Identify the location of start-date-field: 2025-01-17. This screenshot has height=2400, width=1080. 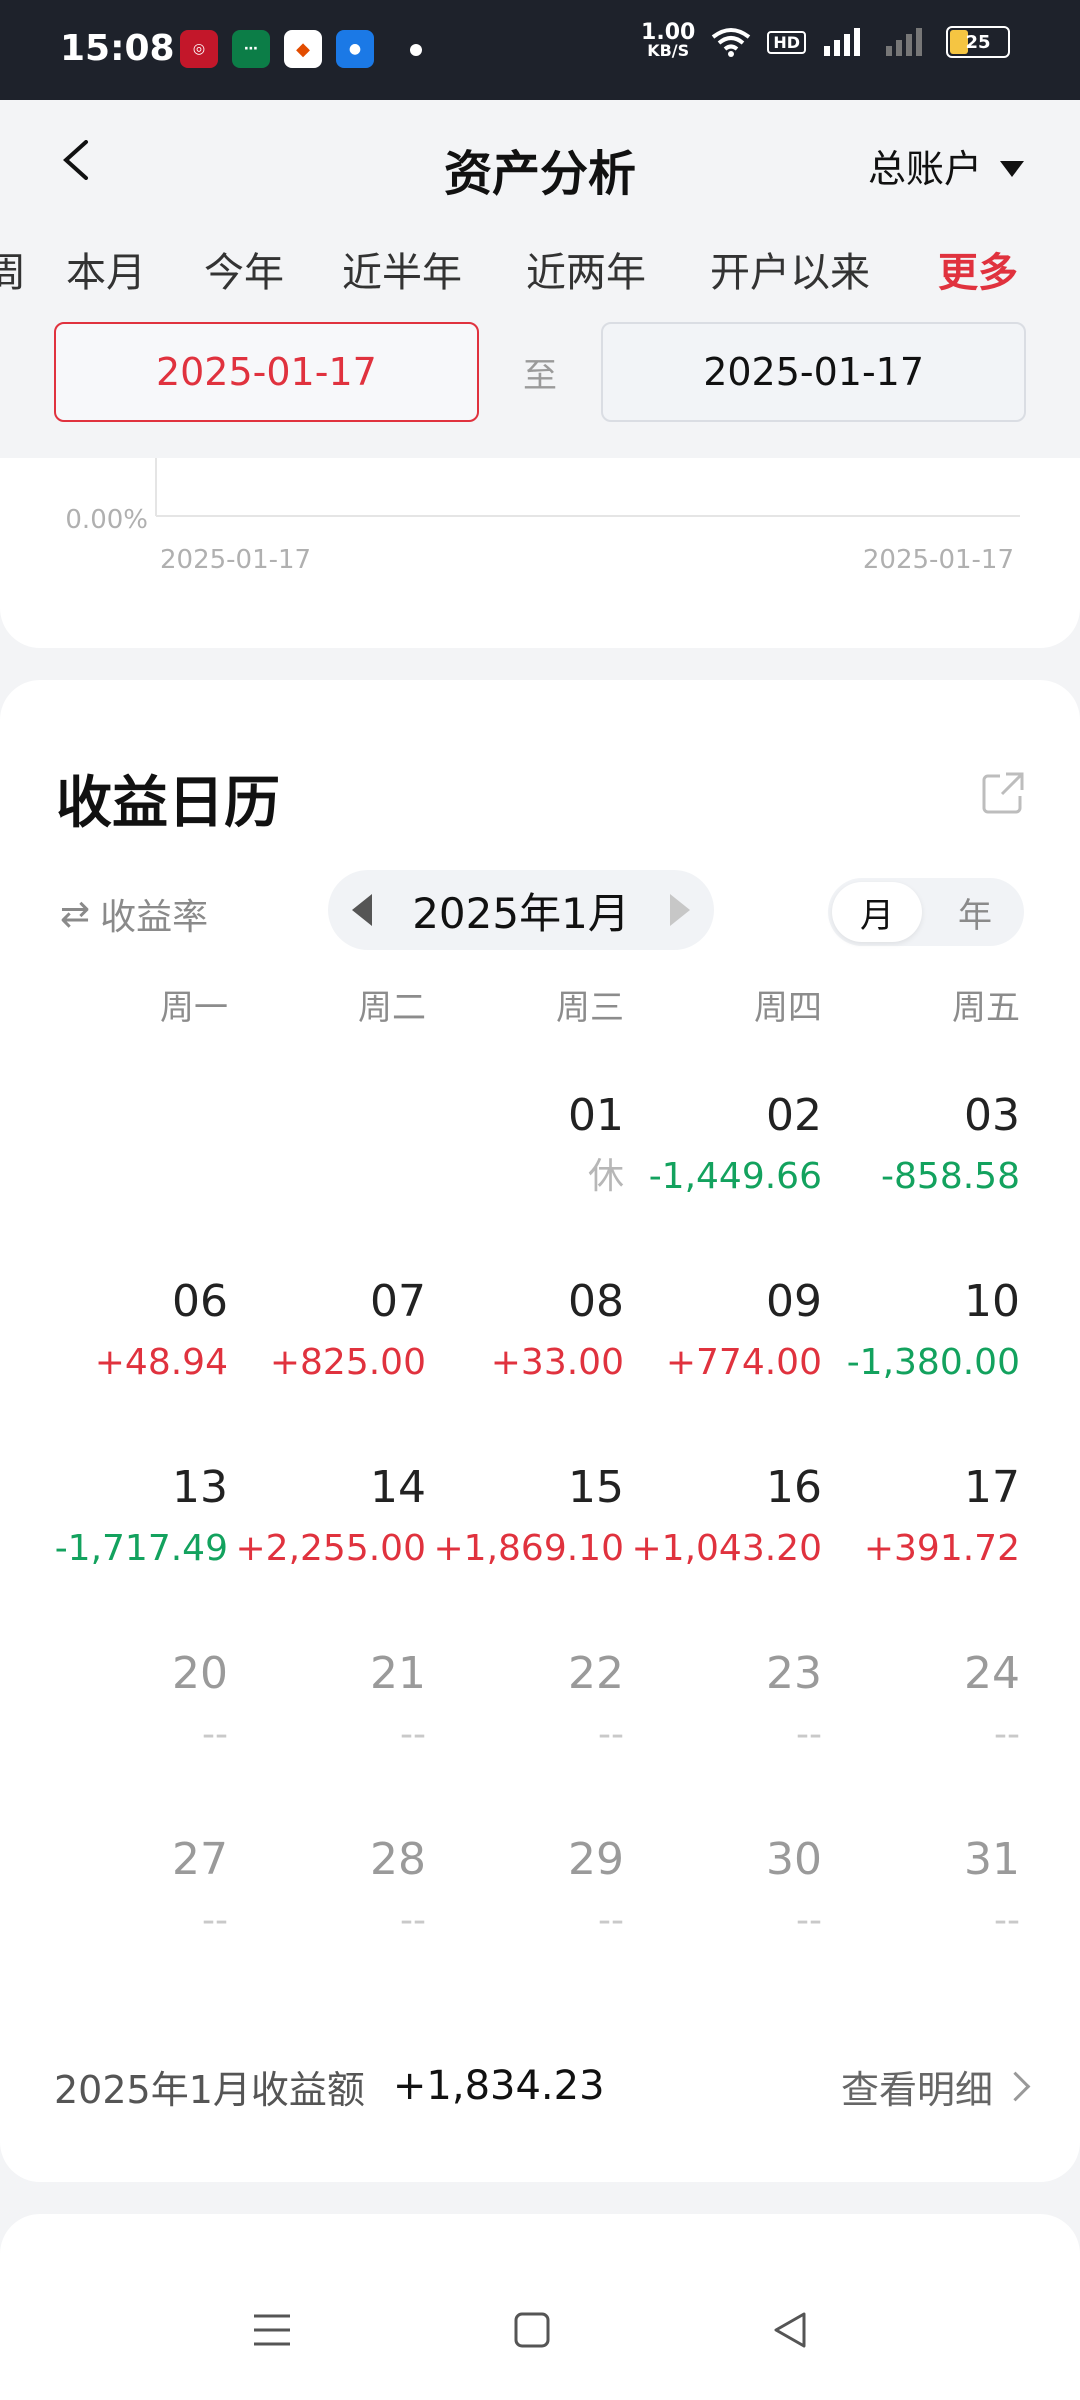
(266, 372).